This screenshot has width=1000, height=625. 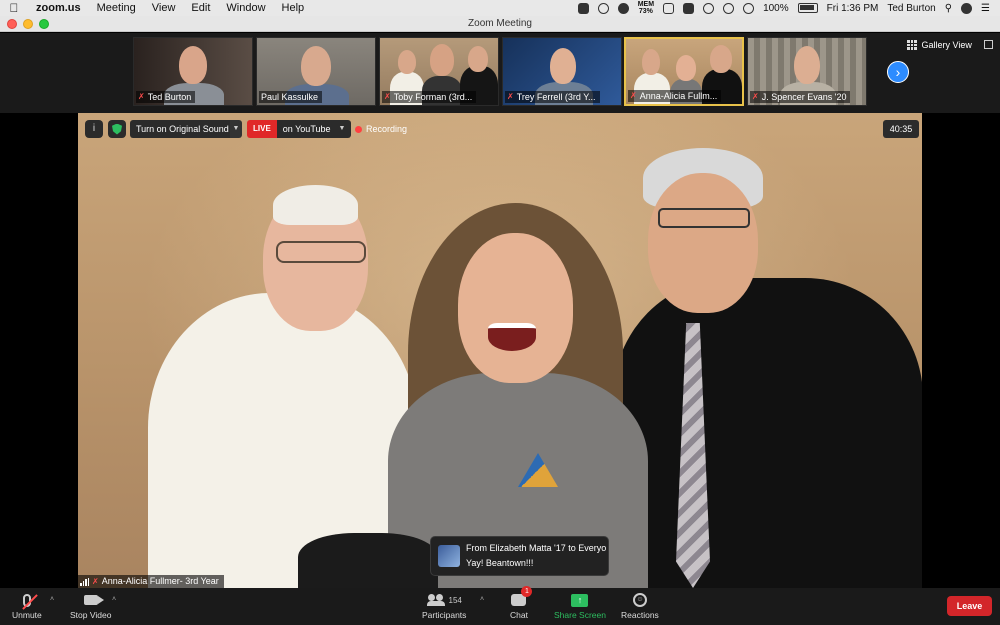 What do you see at coordinates (444, 605) in the screenshot?
I see `participants-button: 154 Participants` at bounding box center [444, 605].